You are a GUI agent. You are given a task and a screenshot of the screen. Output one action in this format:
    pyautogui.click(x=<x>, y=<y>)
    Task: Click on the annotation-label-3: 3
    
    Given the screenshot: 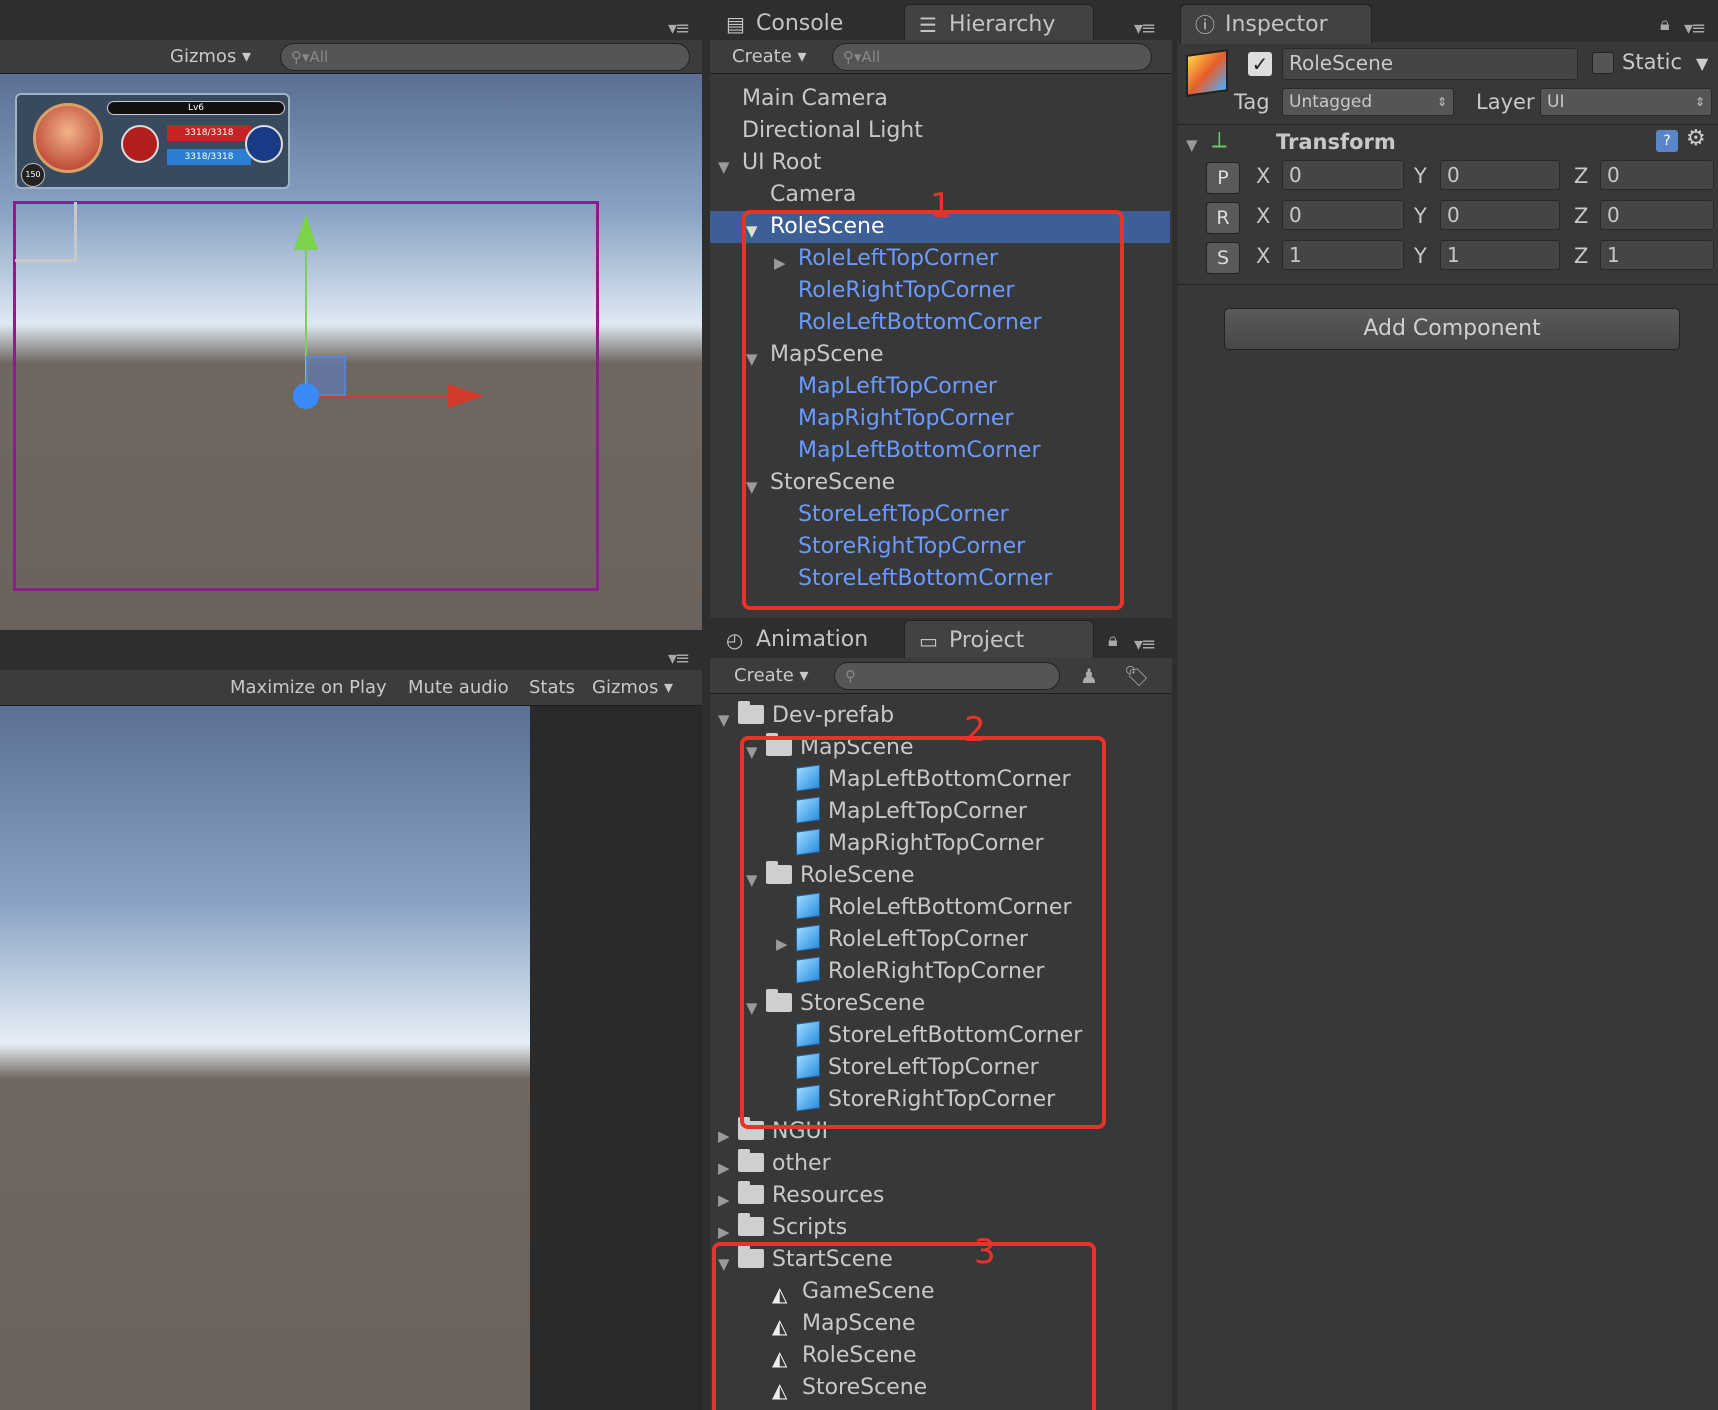 What is the action you would take?
    pyautogui.click(x=985, y=1252)
    